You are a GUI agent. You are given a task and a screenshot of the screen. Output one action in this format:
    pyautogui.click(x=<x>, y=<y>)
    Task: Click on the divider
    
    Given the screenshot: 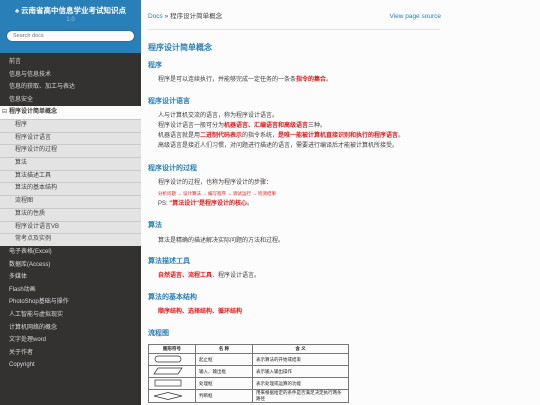 What is the action you would take?
    pyautogui.click(x=294, y=29)
    